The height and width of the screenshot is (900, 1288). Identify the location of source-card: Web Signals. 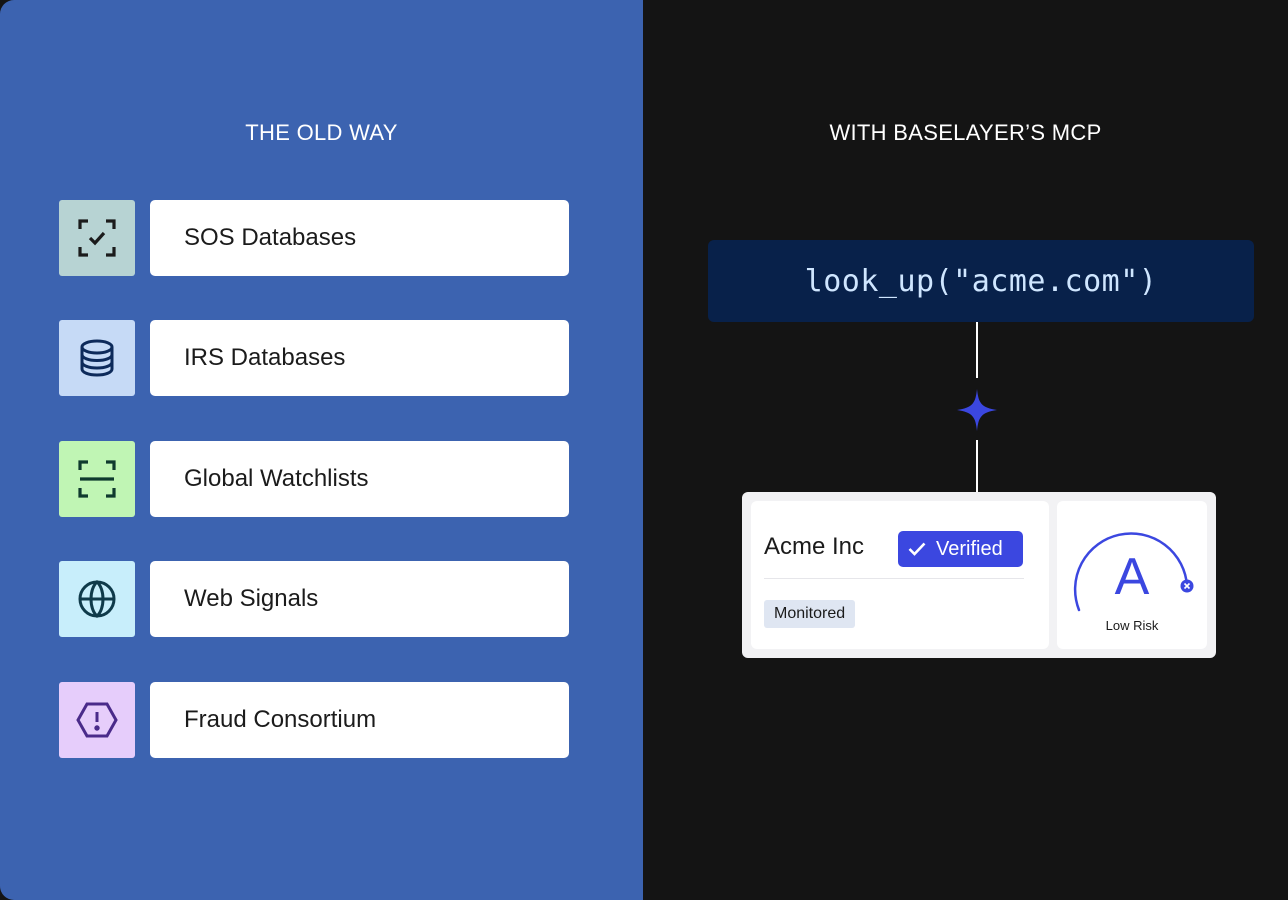
(359, 599).